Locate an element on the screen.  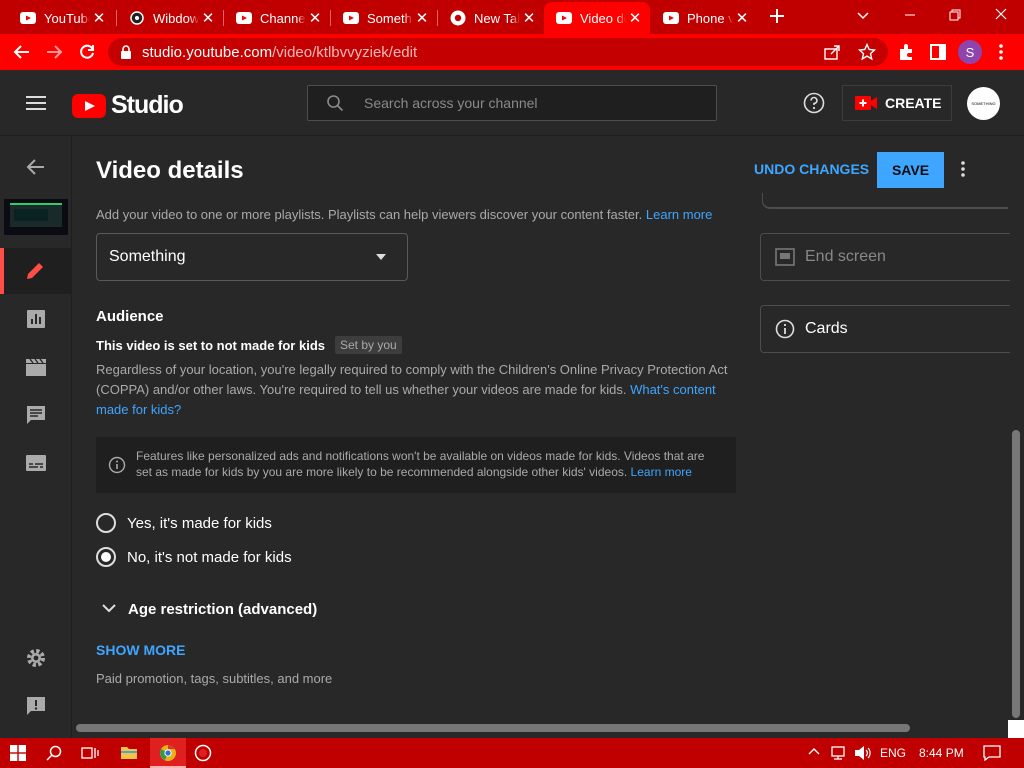
page-icon is located at coordinates (137, 18).